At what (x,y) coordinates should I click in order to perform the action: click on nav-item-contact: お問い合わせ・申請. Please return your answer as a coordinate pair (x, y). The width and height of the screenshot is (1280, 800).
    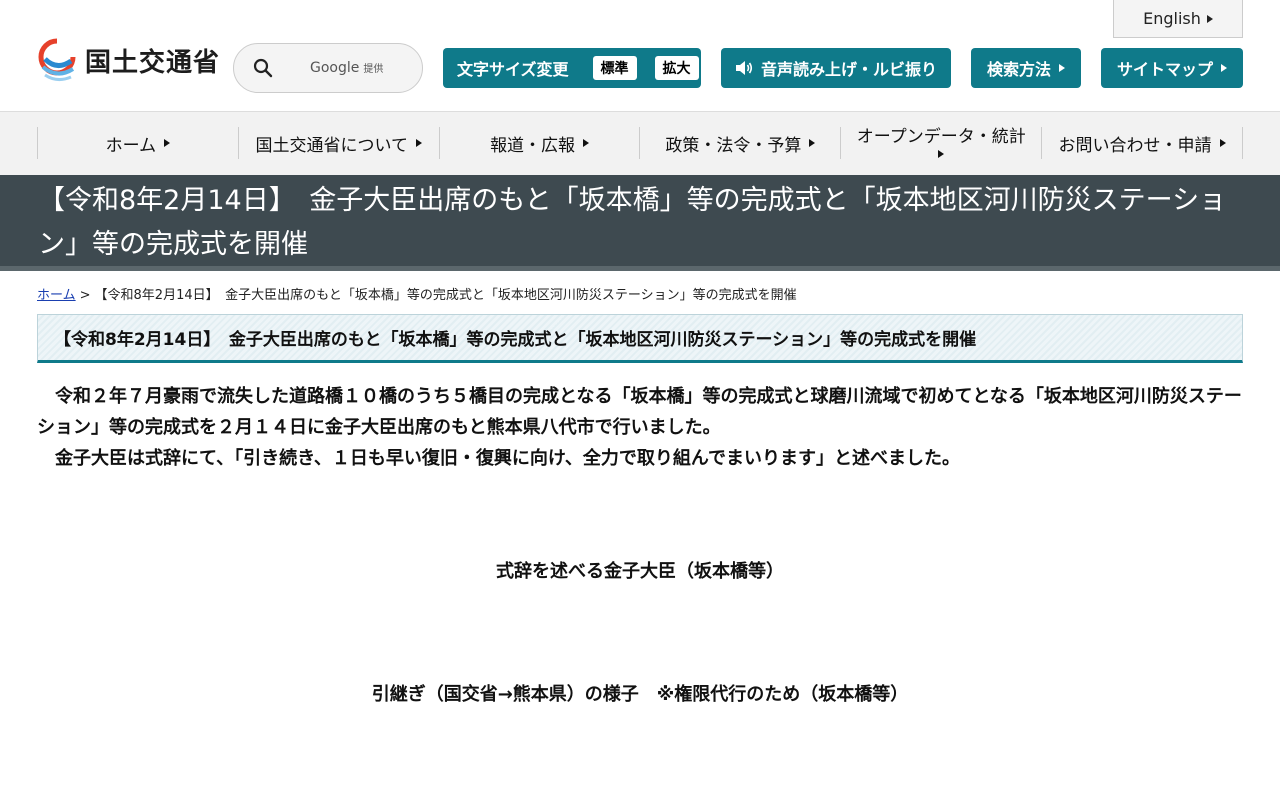
    Looking at the image, I should click on (1142, 143).